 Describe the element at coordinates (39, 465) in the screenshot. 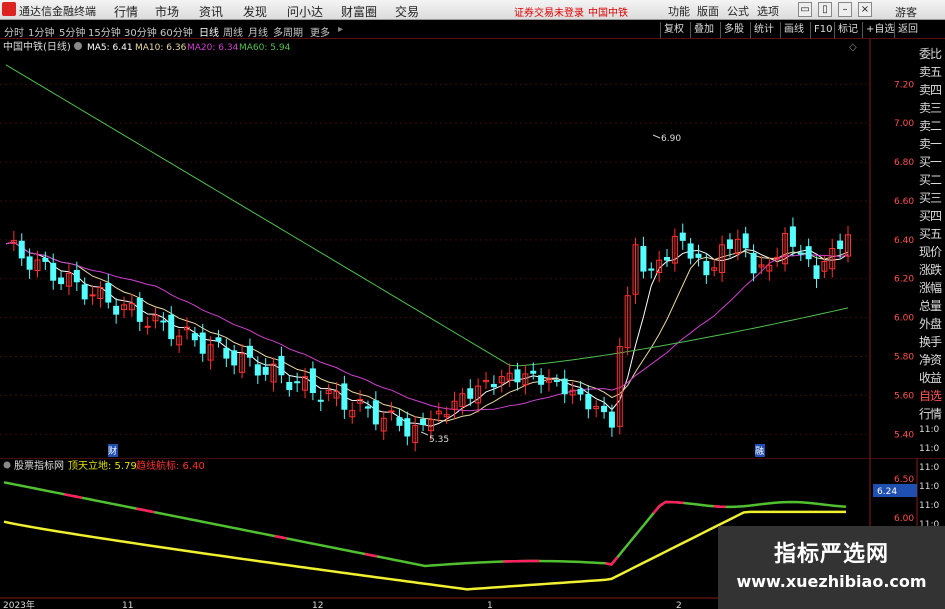

I see `indicator-title: 股票指标网` at that location.